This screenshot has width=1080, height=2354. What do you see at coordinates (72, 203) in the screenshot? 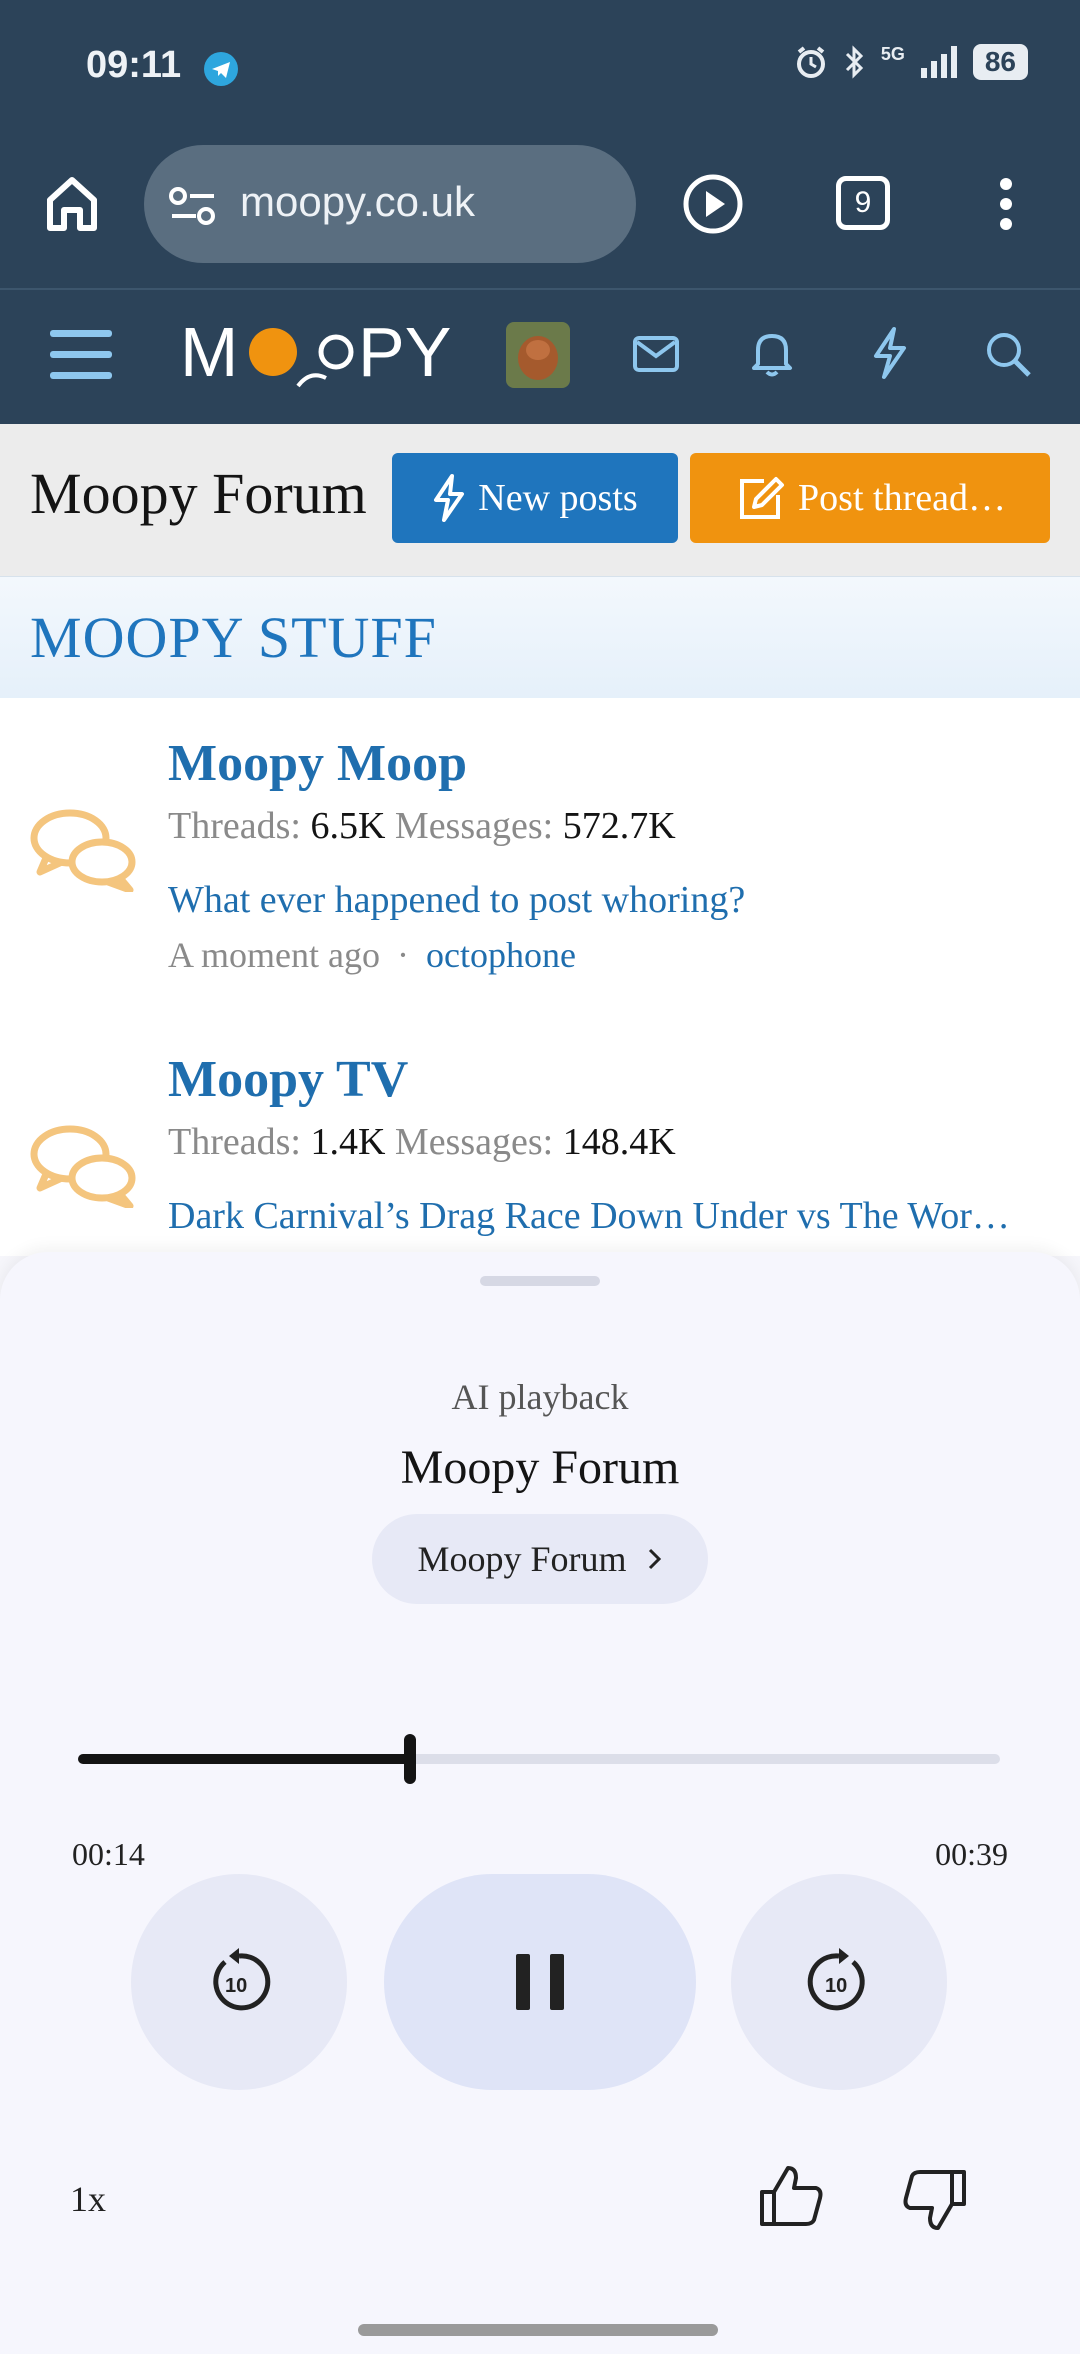
I see `home-icon` at bounding box center [72, 203].